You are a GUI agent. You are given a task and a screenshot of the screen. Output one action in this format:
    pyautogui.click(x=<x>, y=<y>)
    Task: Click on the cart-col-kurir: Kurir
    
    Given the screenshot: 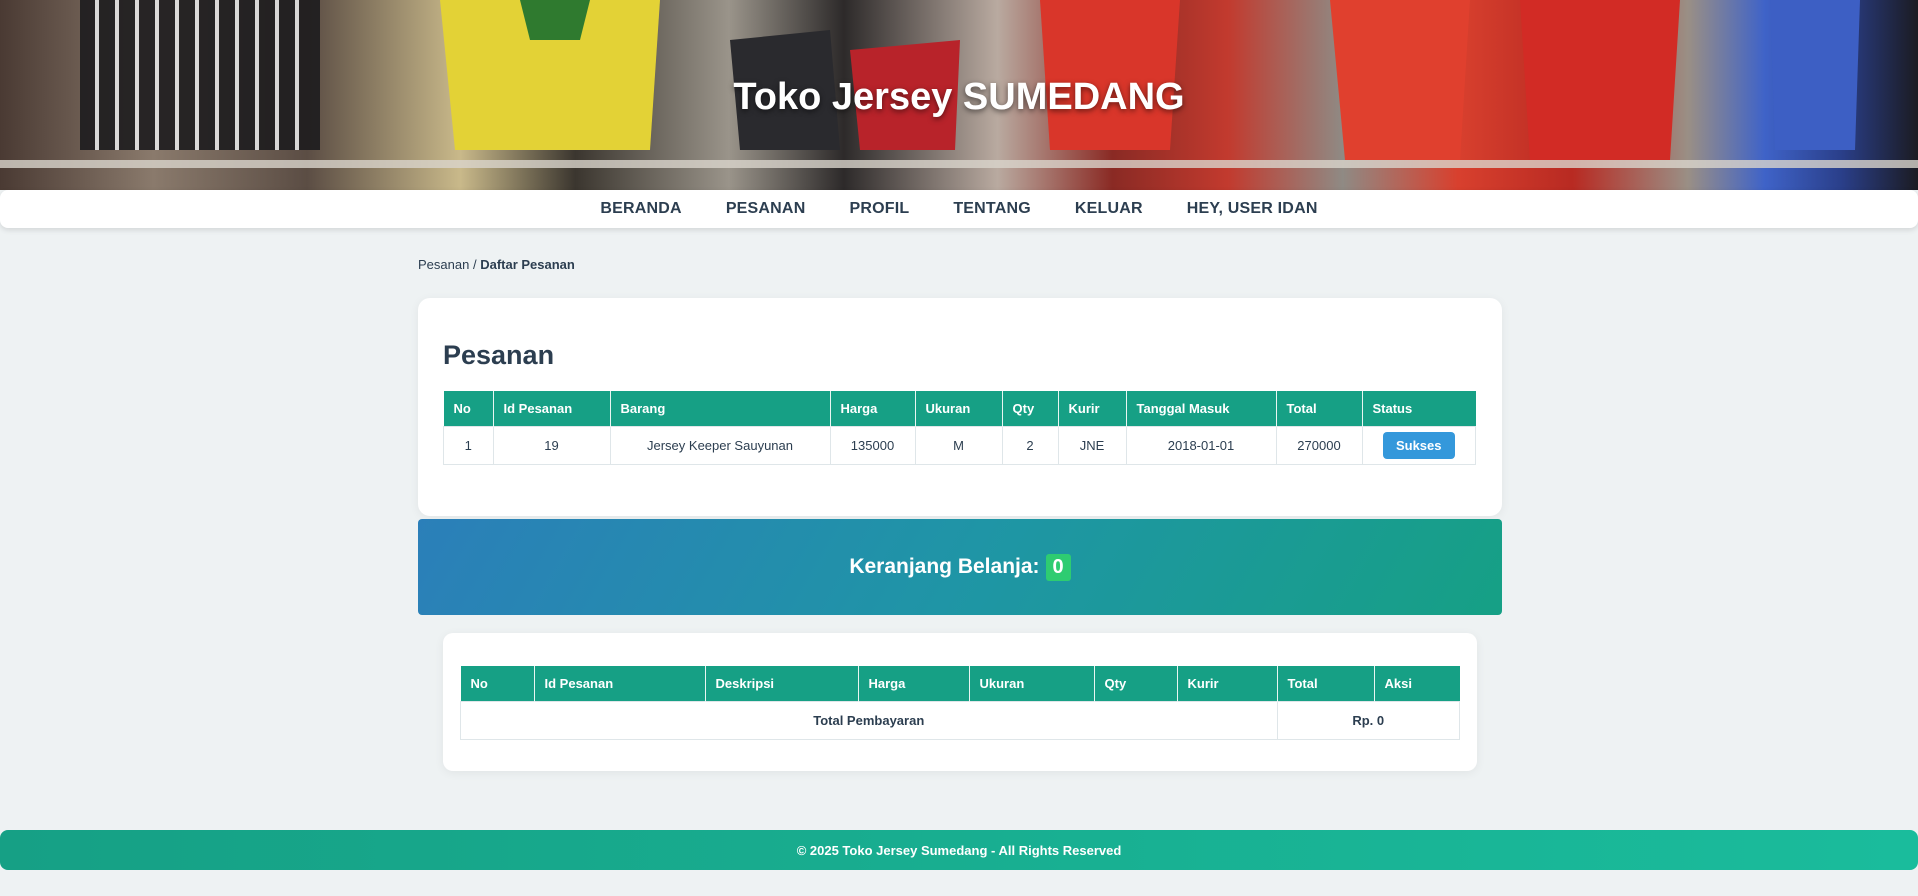 What is the action you would take?
    pyautogui.click(x=1227, y=684)
    